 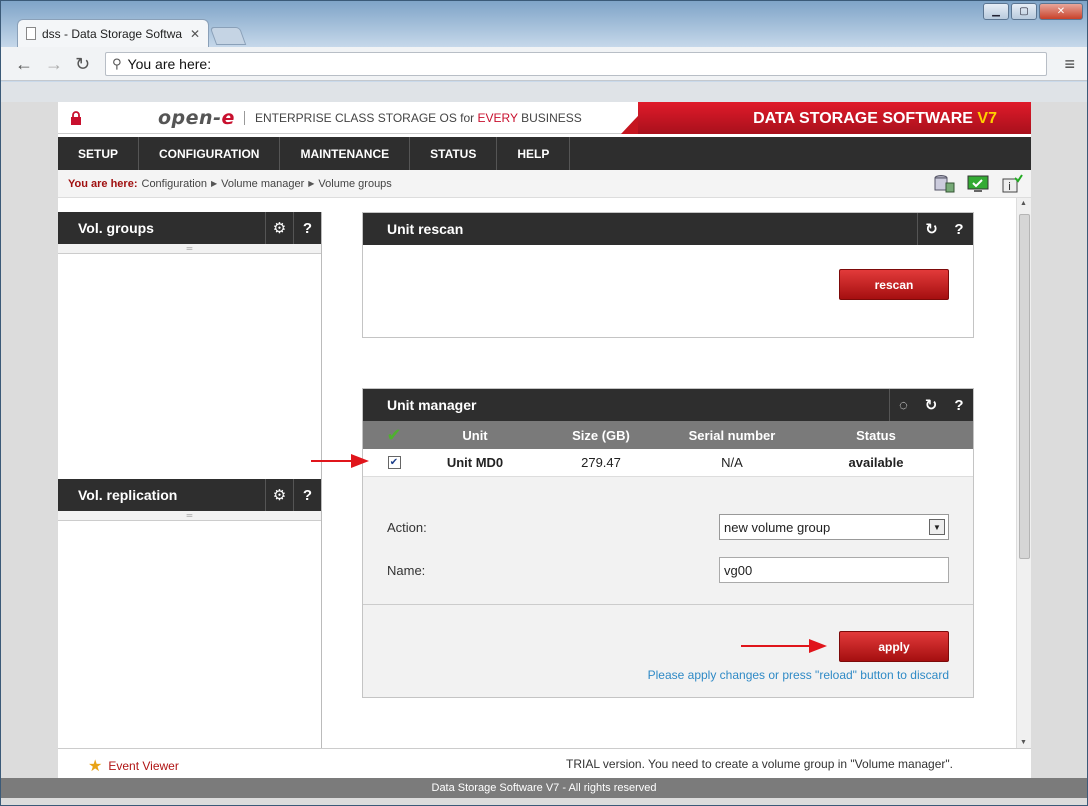 What do you see at coordinates (82, 64) in the screenshot?
I see `reload-icon: ↻` at bounding box center [82, 64].